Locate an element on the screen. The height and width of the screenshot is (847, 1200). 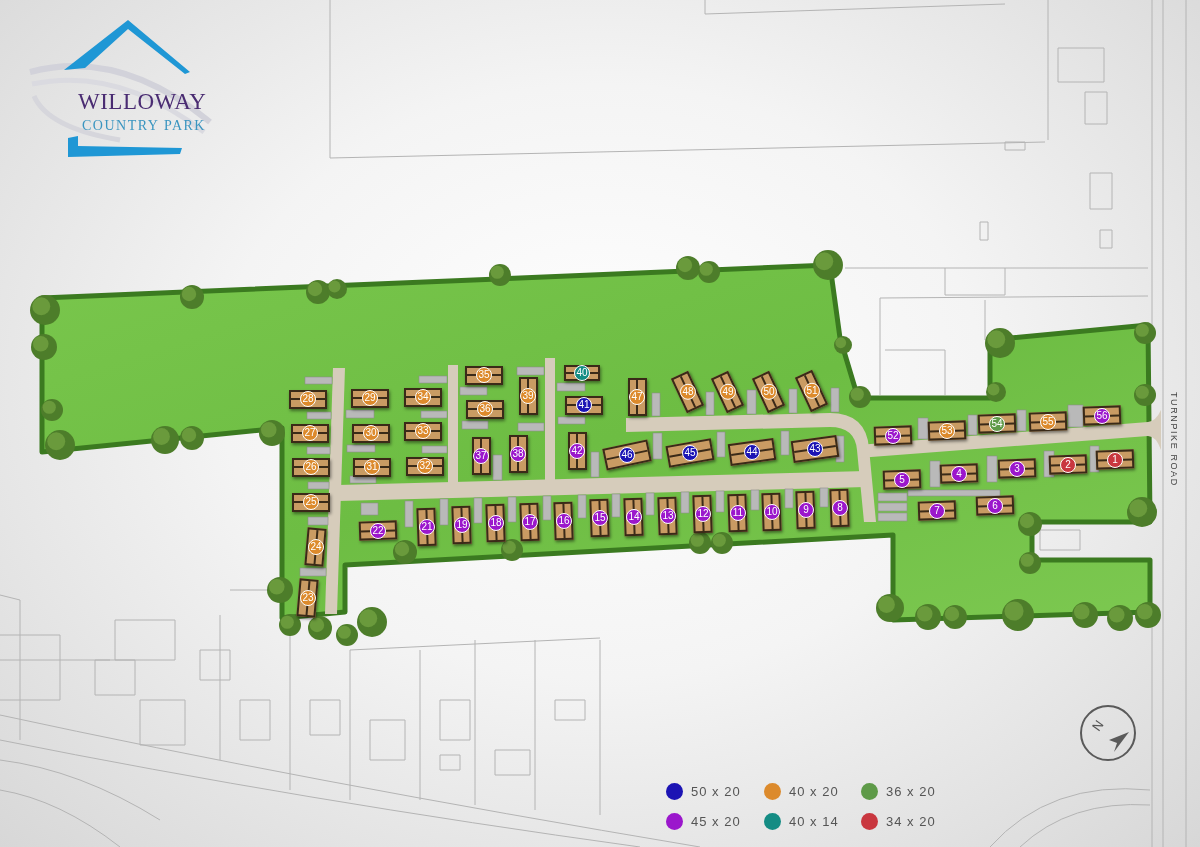
plot-badge: 2 is located at coordinates (1068, 464).